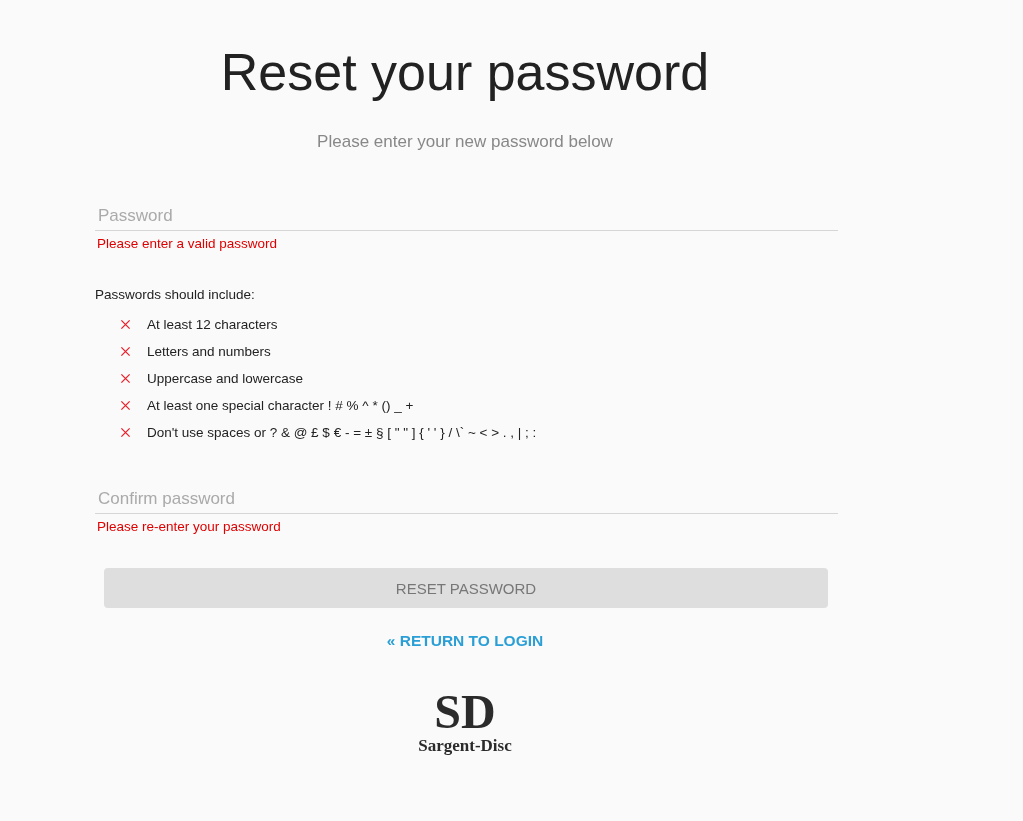  What do you see at coordinates (465, 641) in the screenshot?
I see `return-to-login-link: « RETURN TO LOGIN` at bounding box center [465, 641].